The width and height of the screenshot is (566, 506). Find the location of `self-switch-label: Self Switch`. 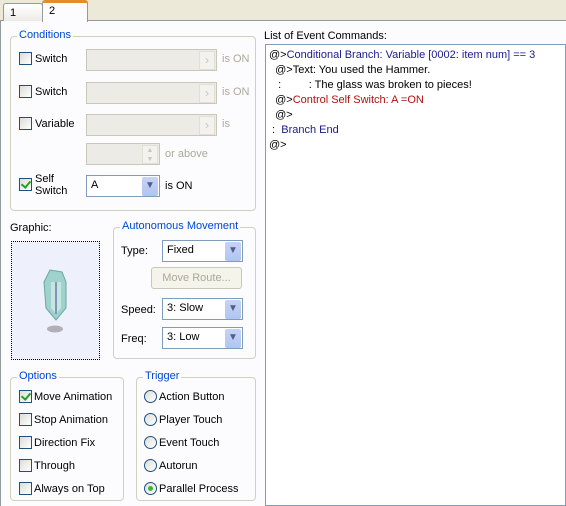

self-switch-label: Self Switch is located at coordinates (51, 185).